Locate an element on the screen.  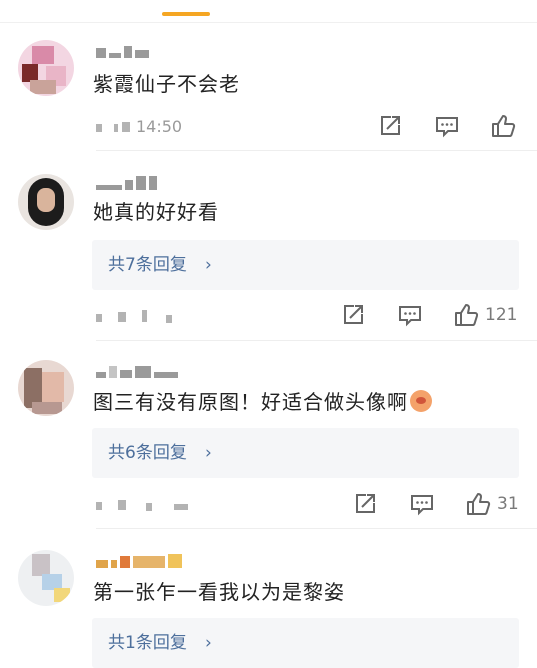
comment-actions: 121 is located at coordinates (268, 315).